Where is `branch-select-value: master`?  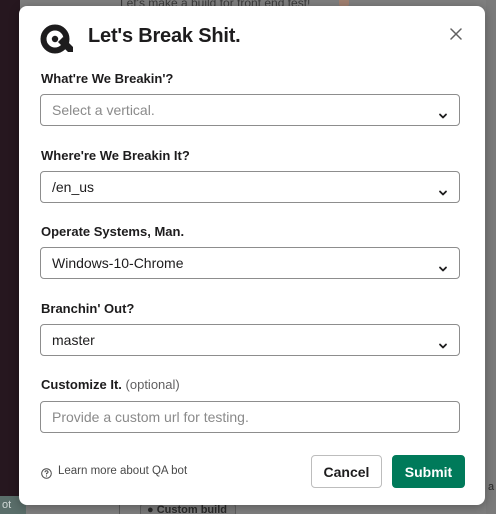
branch-select-value: master is located at coordinates (73, 340).